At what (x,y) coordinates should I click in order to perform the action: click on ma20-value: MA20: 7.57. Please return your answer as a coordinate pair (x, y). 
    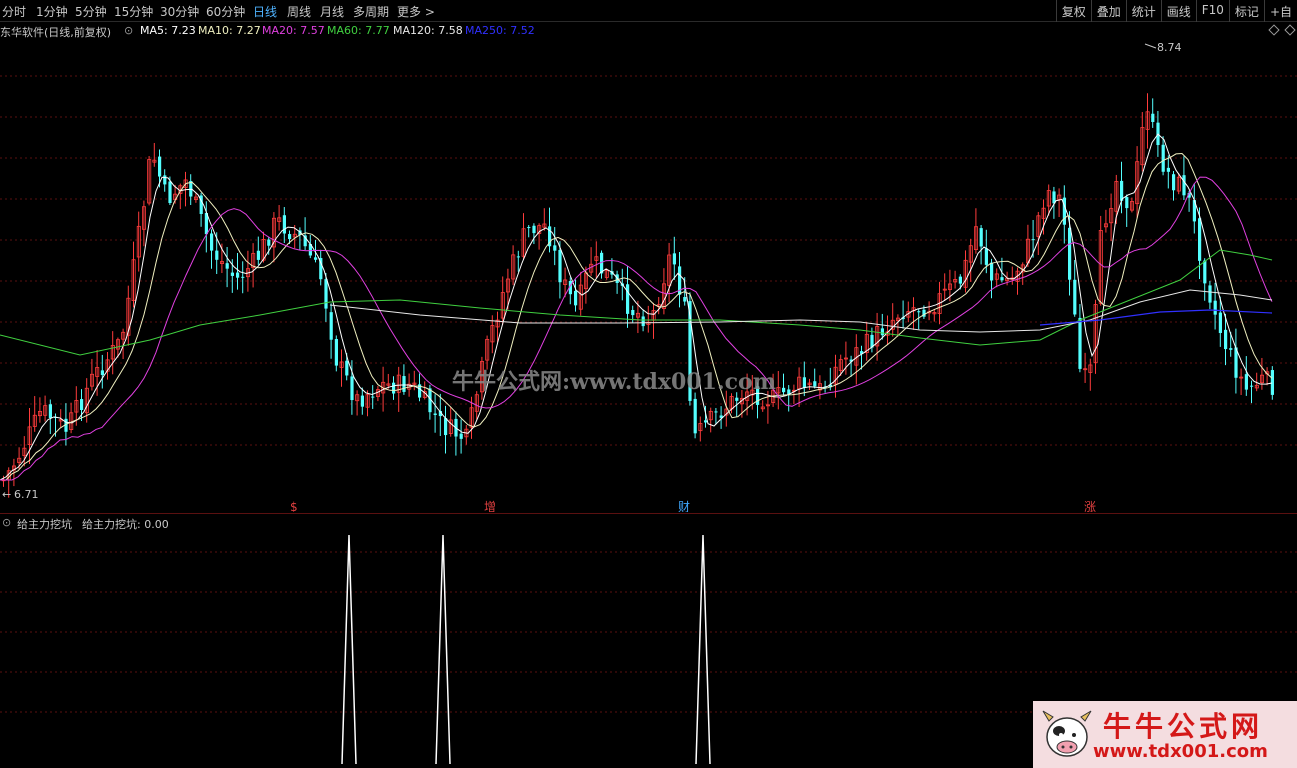
    Looking at the image, I should click on (293, 30).